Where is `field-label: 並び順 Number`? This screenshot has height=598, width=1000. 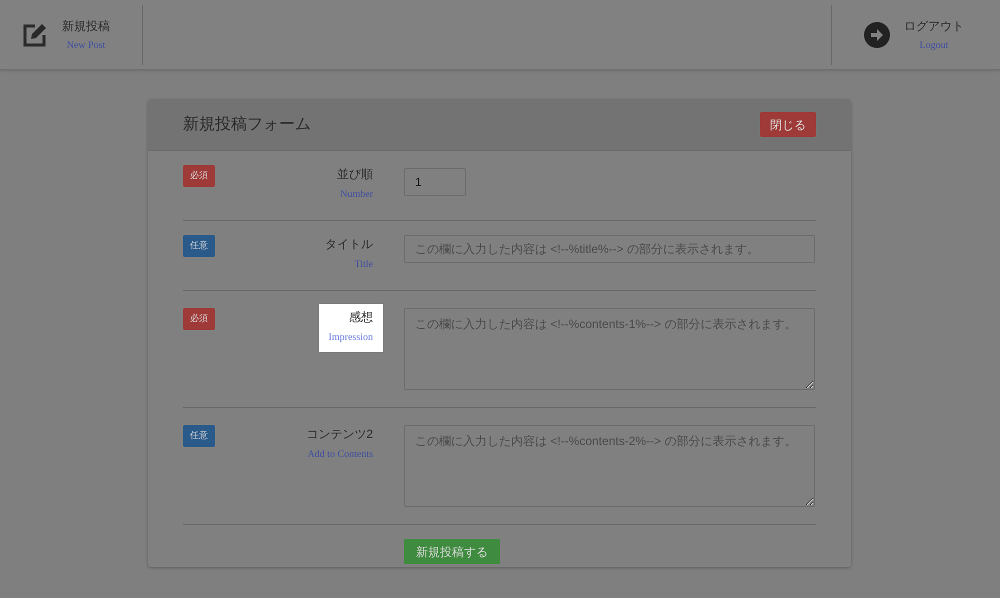 field-label: 並び順 Number is located at coordinates (355, 184).